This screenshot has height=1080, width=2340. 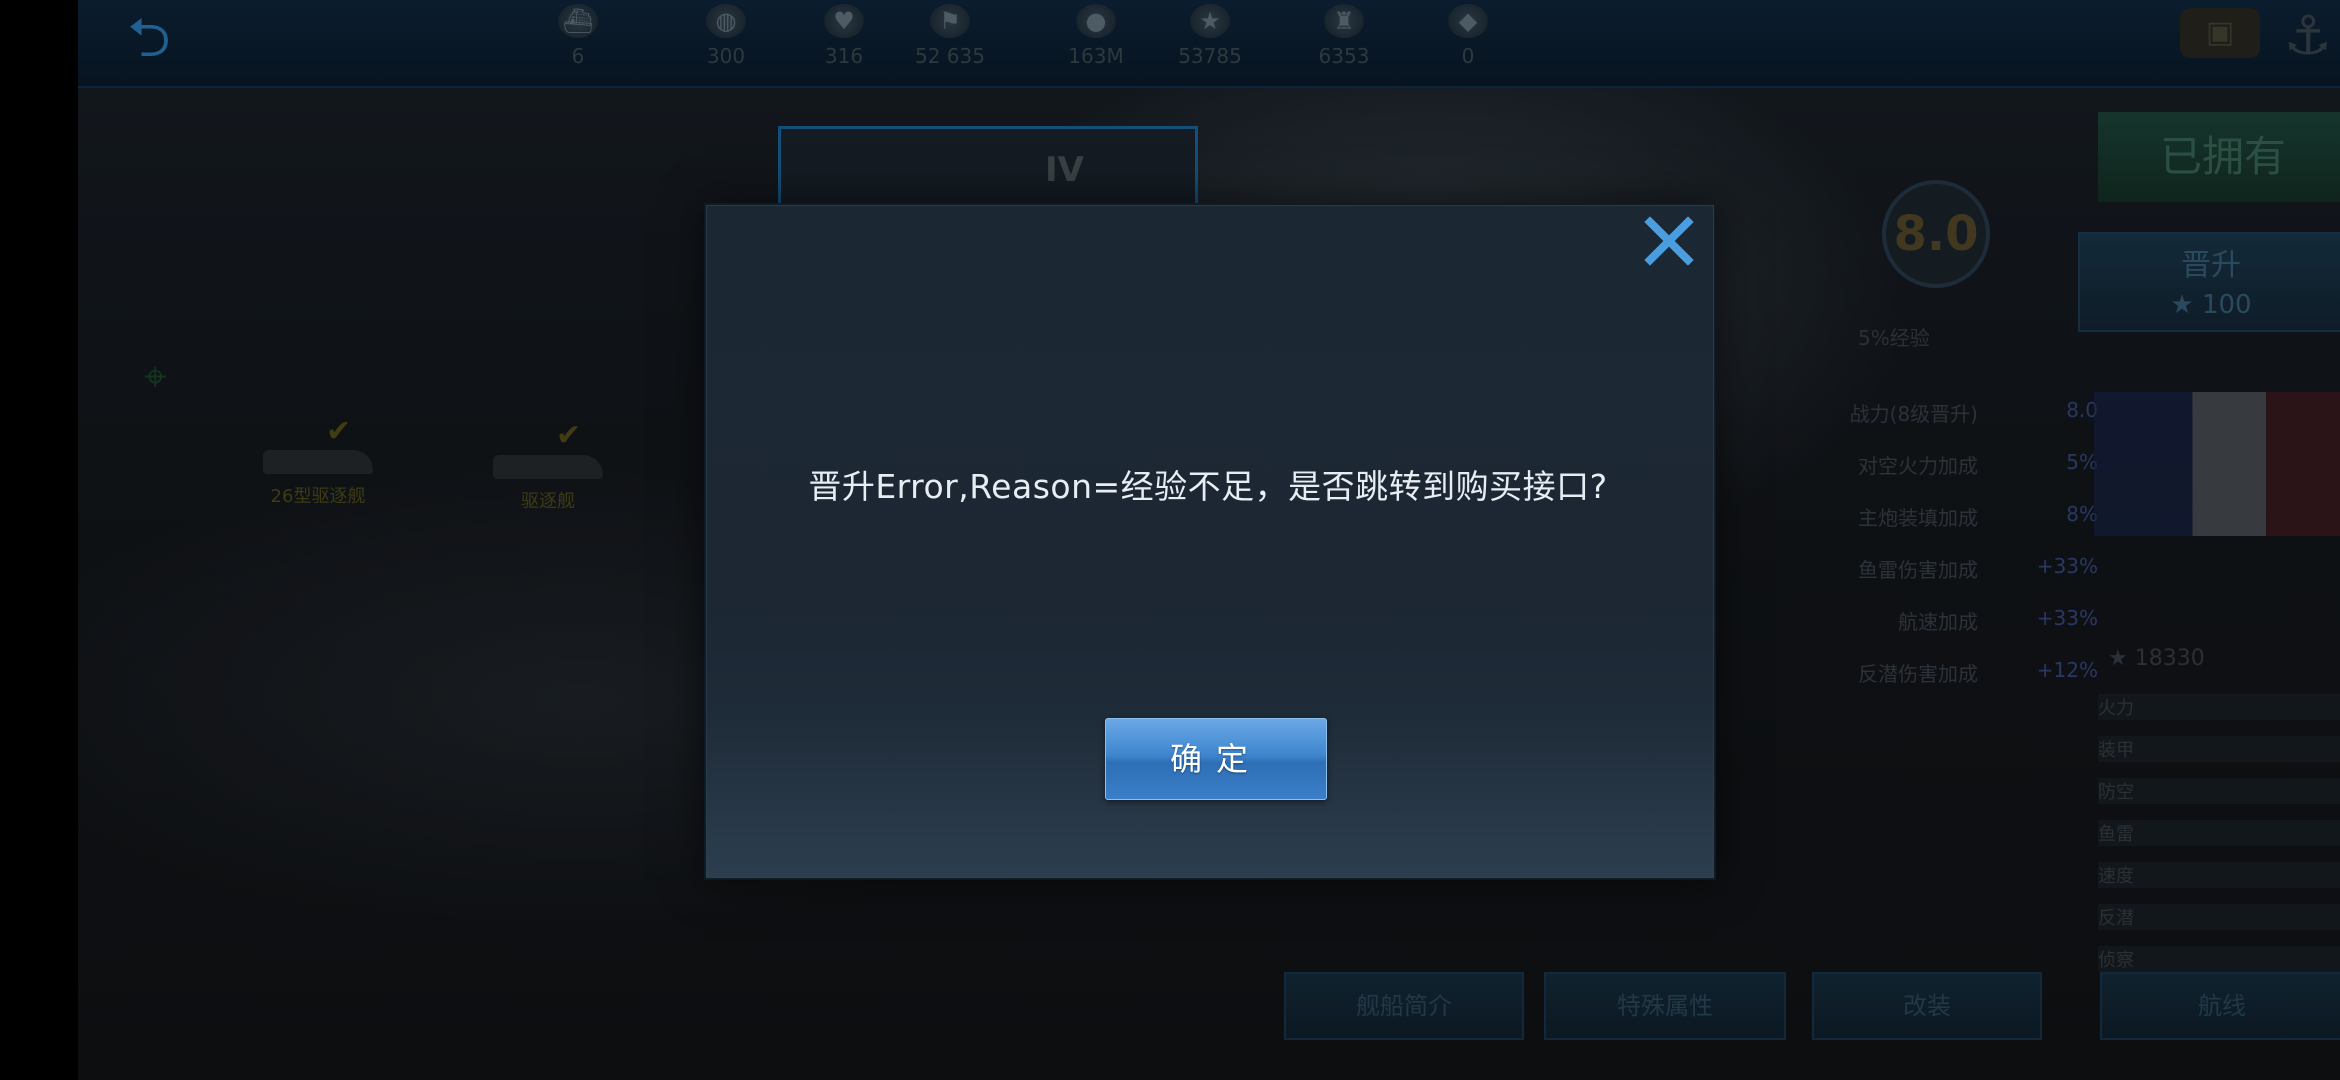 I want to click on close-icon, so click(x=1669, y=241).